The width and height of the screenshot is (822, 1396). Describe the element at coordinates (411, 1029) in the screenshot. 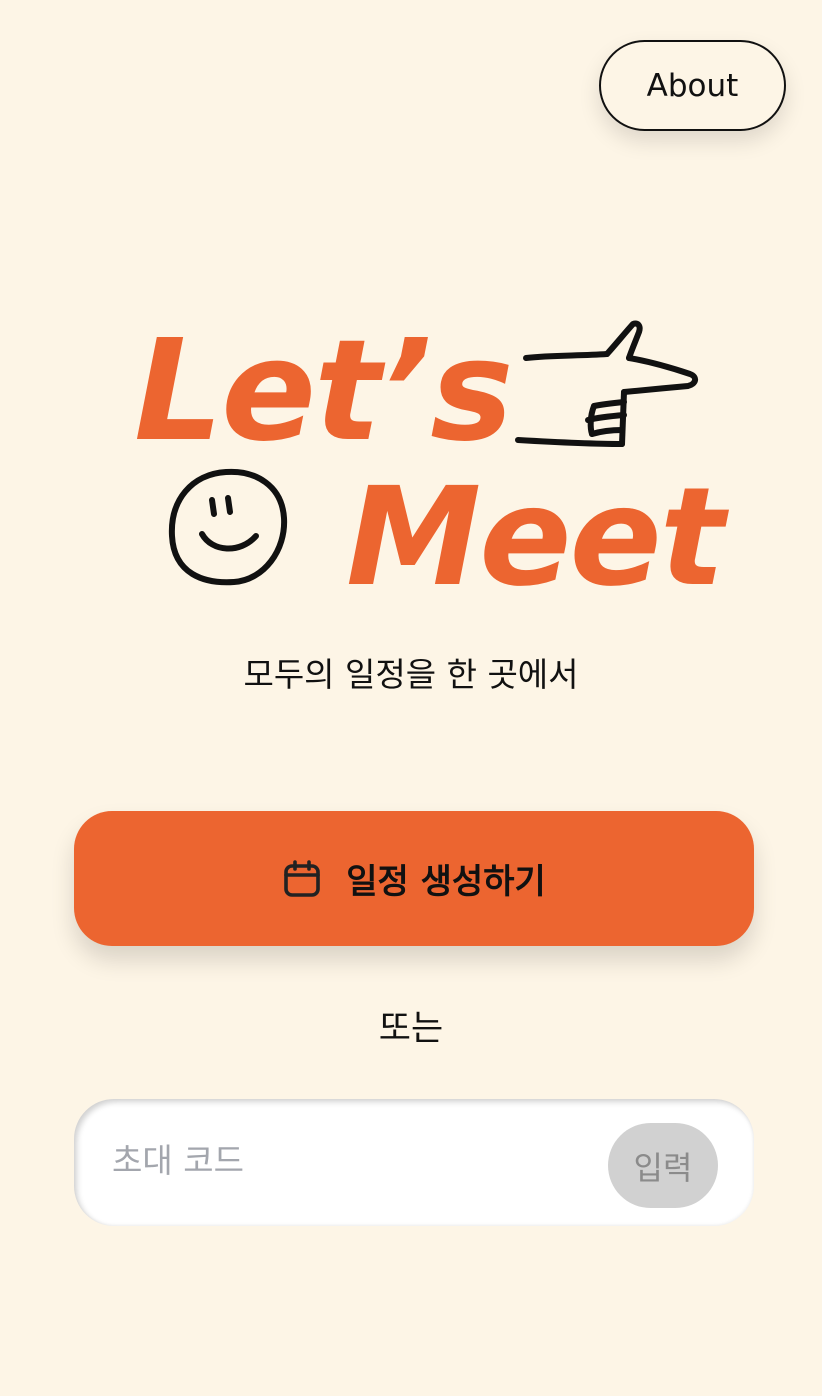

I see `or-divider-text: 또는` at that location.